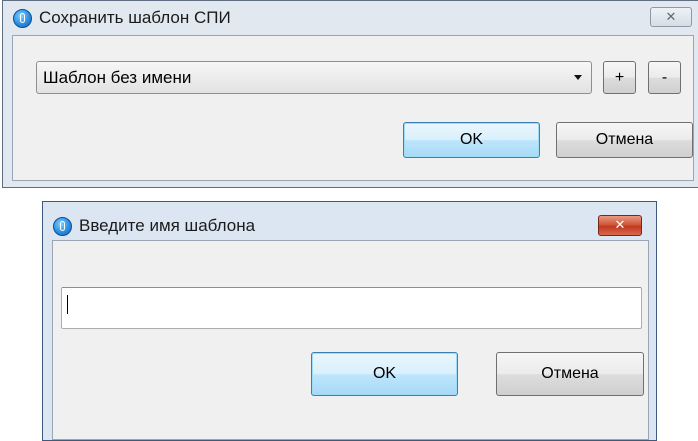 The height and width of the screenshot is (441, 698). I want to click on template-name-input, so click(351, 308).